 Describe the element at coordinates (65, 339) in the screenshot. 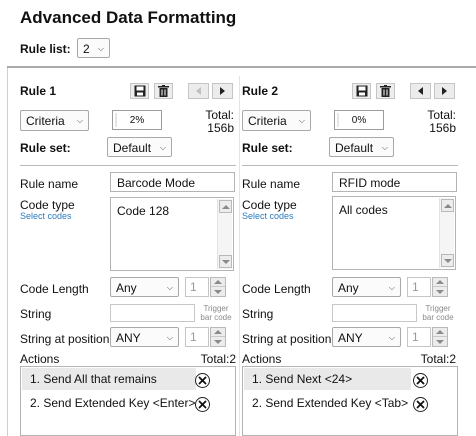

I see `rule-1-position-label: String at position` at that location.